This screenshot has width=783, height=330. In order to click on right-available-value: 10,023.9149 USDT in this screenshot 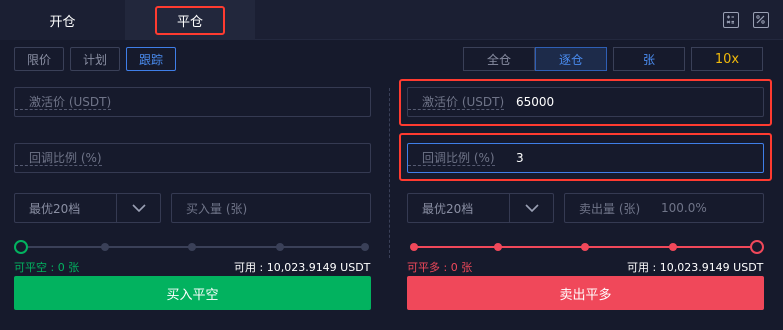, I will do `click(711, 267)`.